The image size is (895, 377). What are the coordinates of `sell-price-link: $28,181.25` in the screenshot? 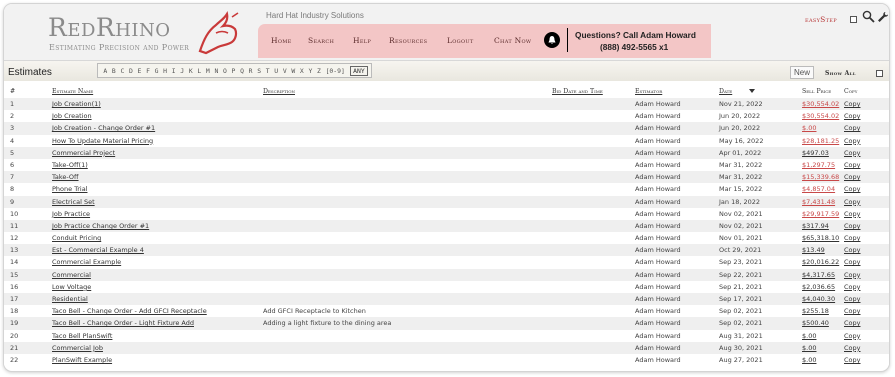 It's located at (820, 141).